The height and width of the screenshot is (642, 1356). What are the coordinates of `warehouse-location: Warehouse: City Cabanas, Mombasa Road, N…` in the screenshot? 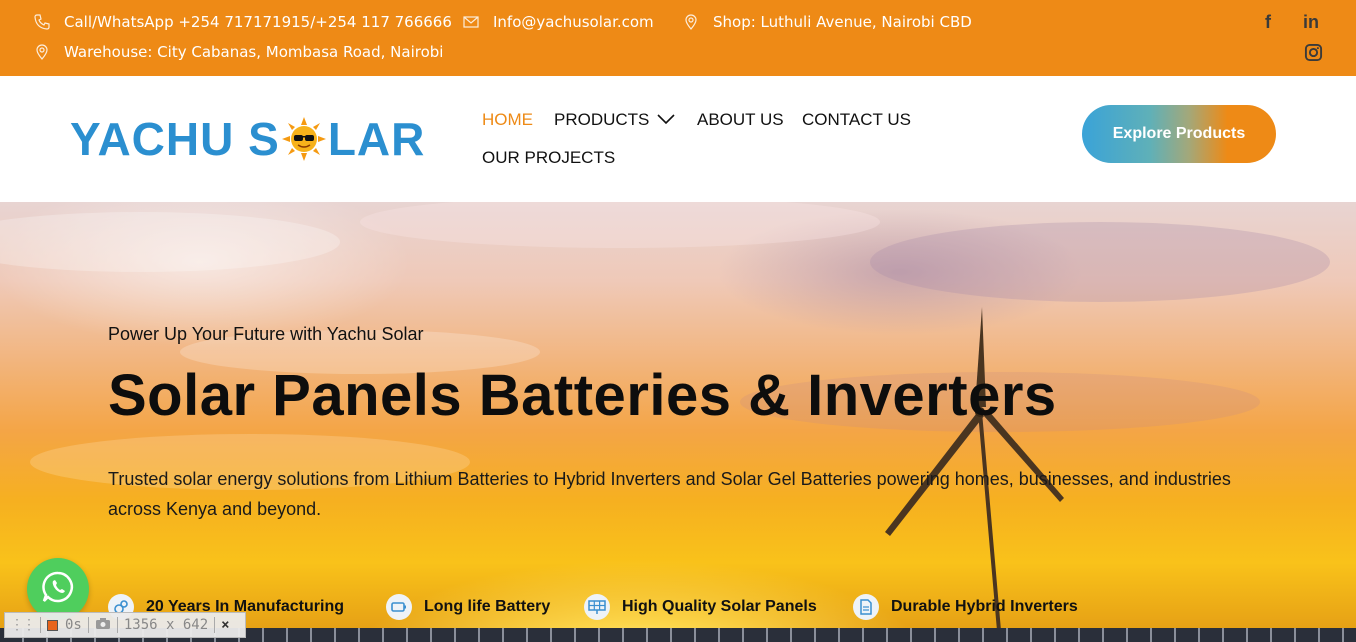 It's located at (238, 52).